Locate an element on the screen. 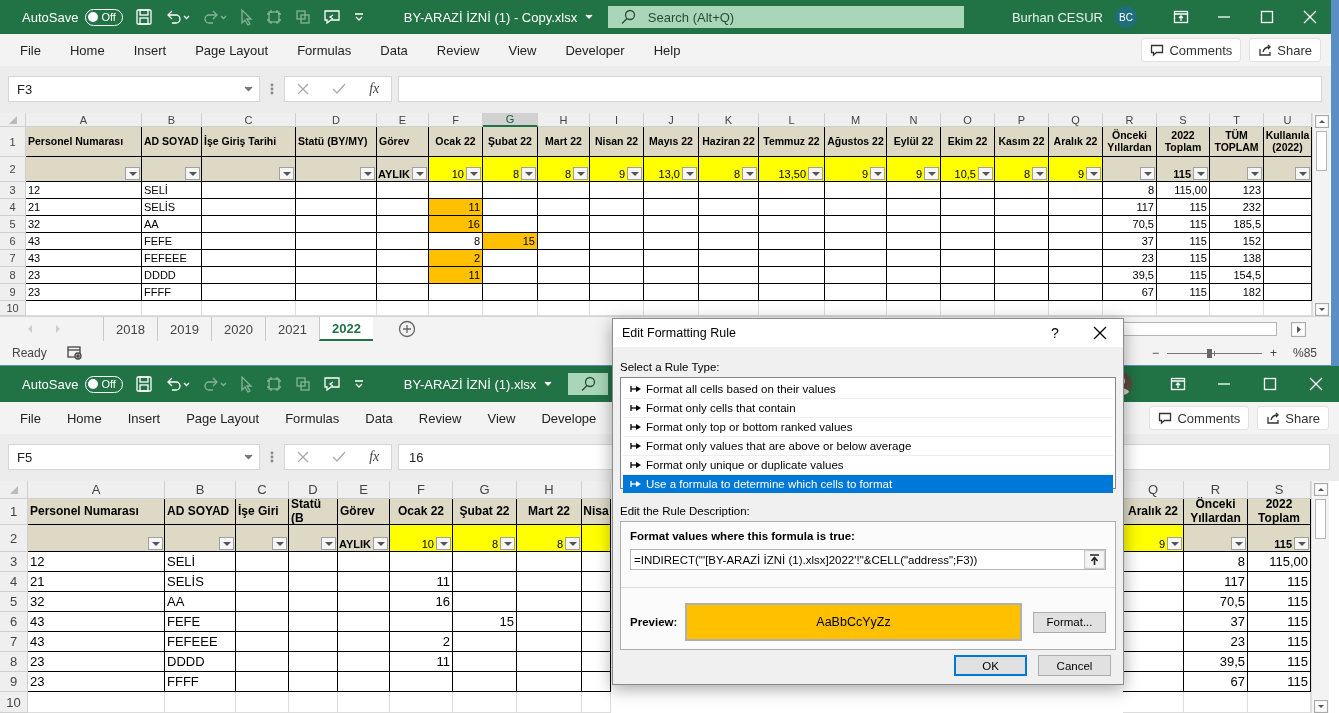 Image resolution: width=1339 pixels, height=713 pixels. column-heading: Aralık 22 is located at coordinates (1076, 142).